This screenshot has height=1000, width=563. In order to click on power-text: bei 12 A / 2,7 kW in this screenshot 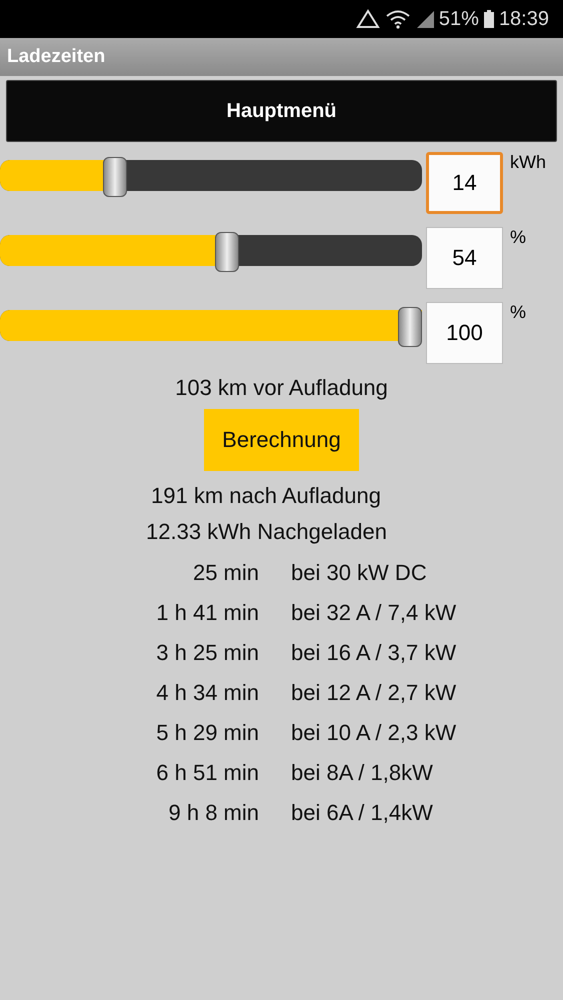, I will do `click(373, 693)`.